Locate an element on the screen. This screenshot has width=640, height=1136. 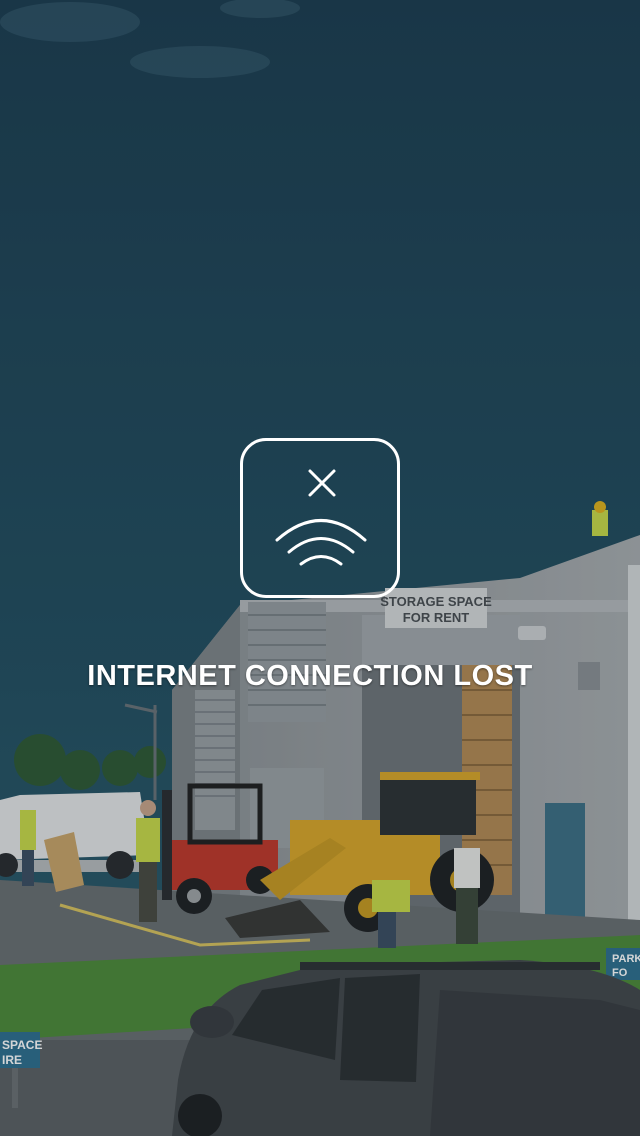
no-wifi-icon is located at coordinates (320, 518).